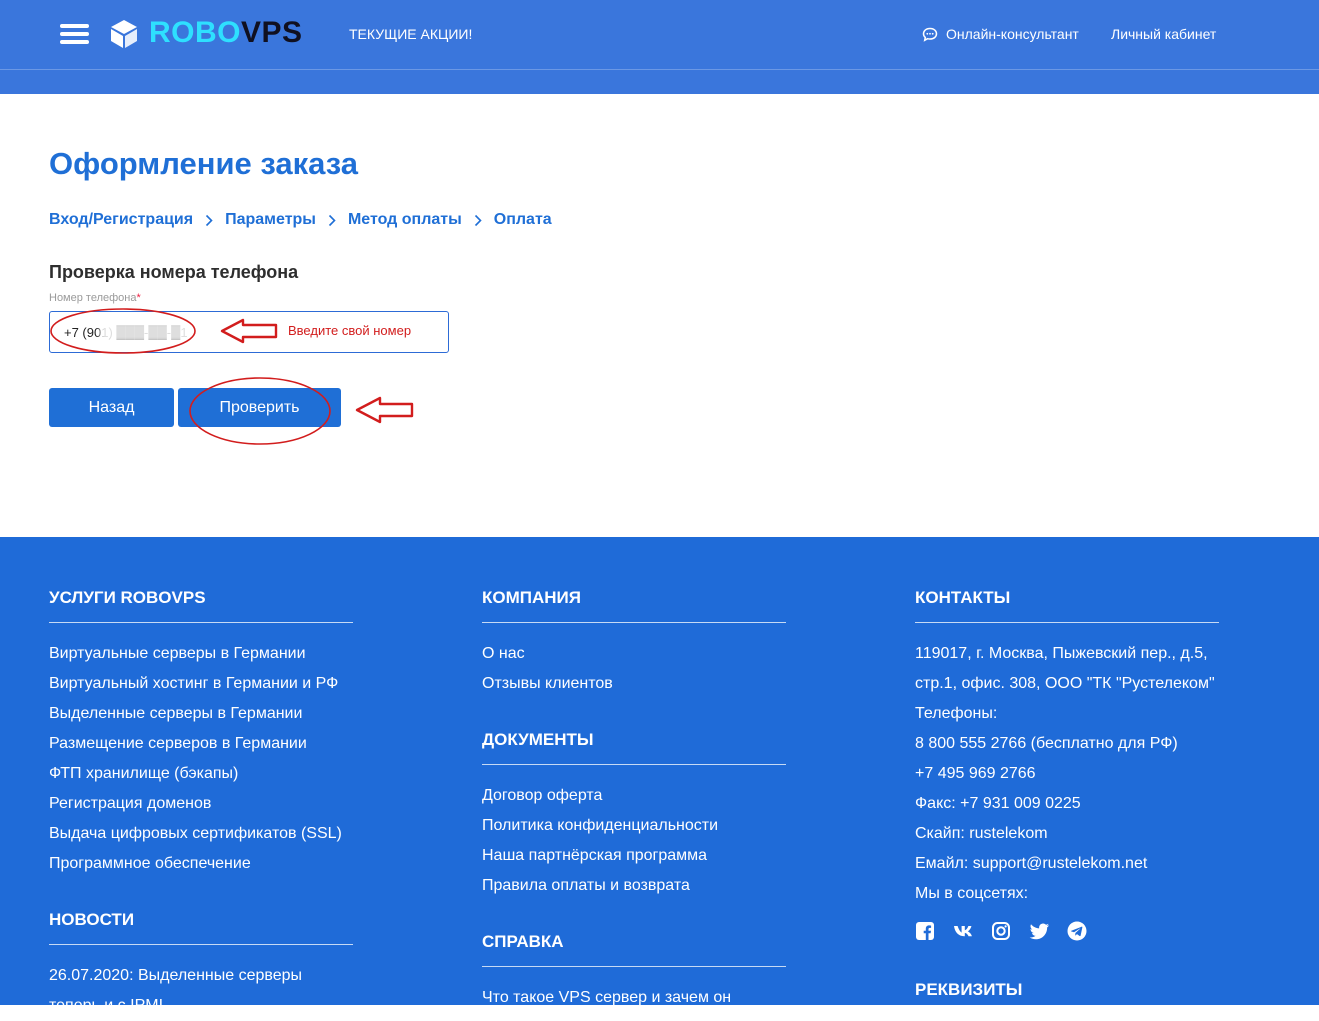  I want to click on footer-link: Что такое VPS сервер и зачем он, so click(606, 998).